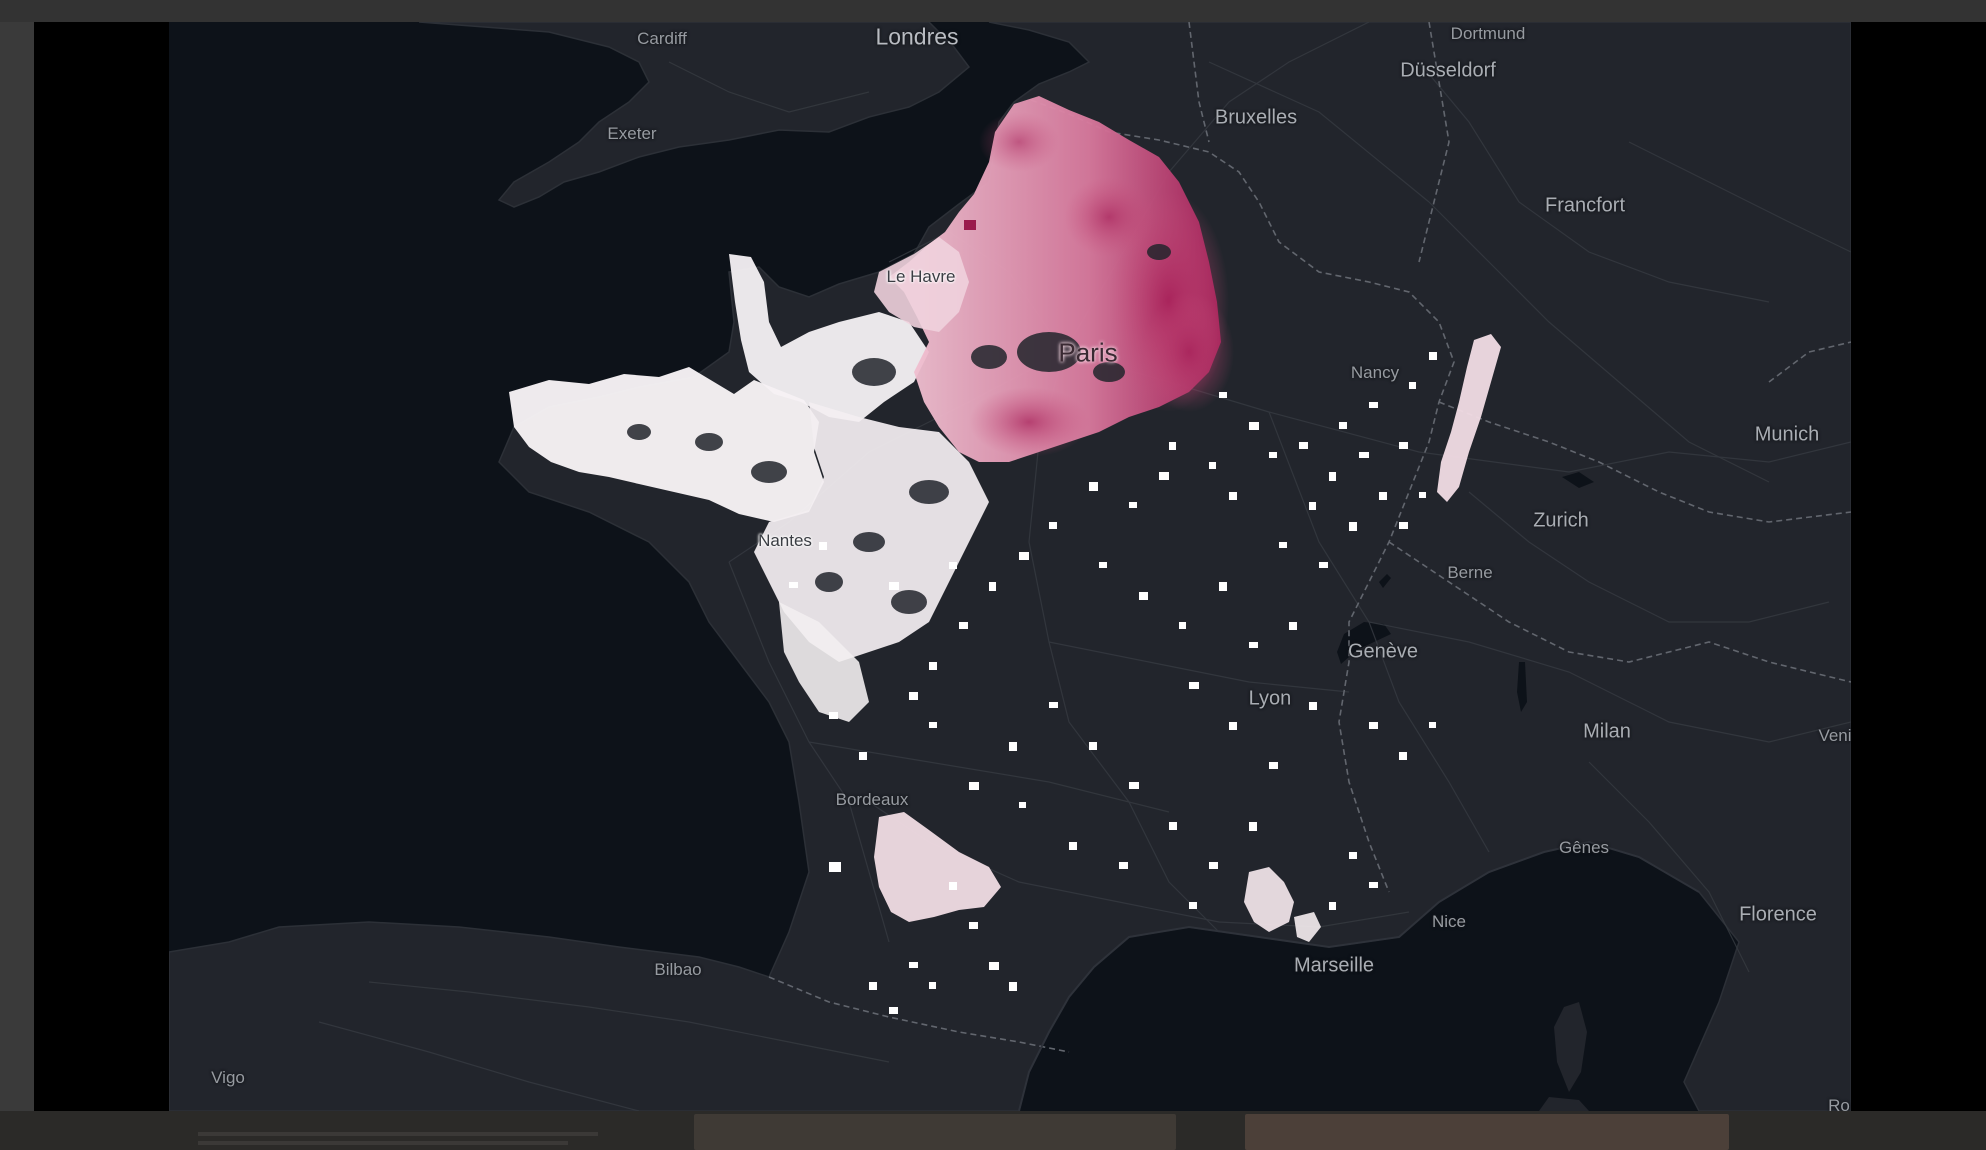 This screenshot has height=1150, width=1986. What do you see at coordinates (632, 133) in the screenshot?
I see `city-label-exeter: Exeter` at bounding box center [632, 133].